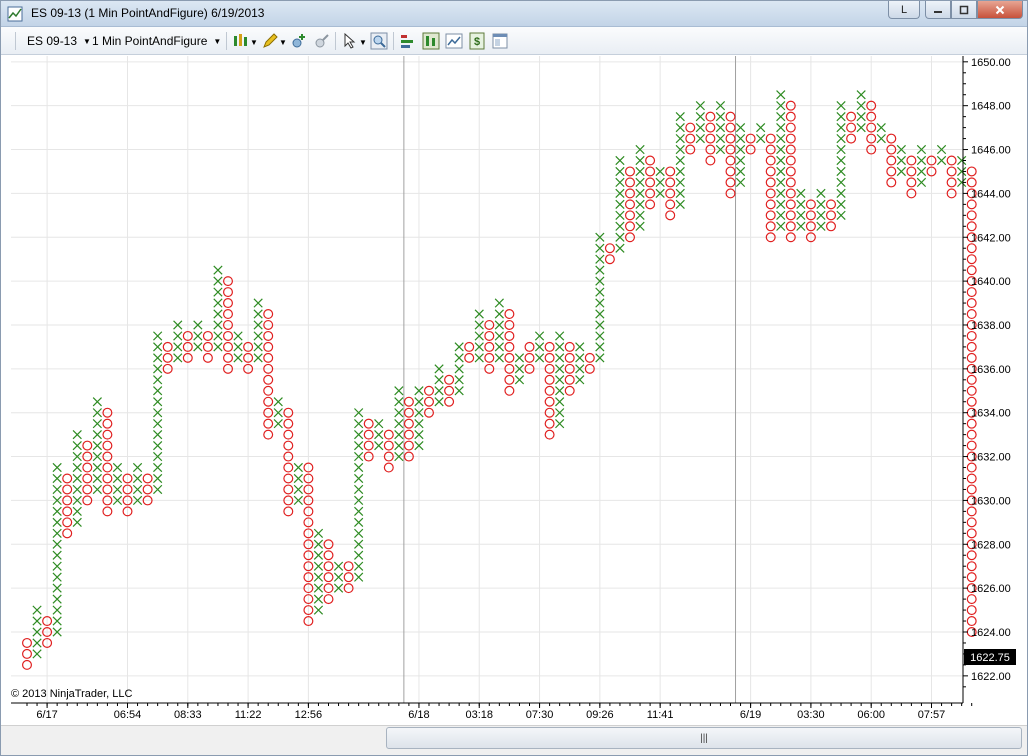  I want to click on y-tick-label: 1648.00, so click(991, 107).